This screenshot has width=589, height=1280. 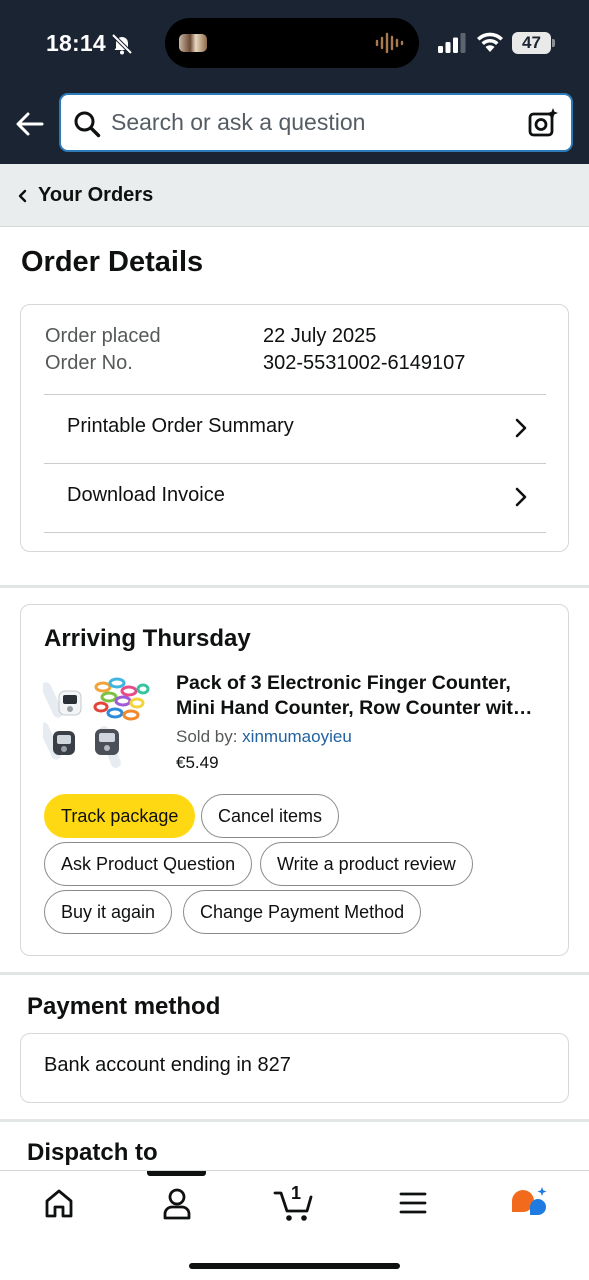 What do you see at coordinates (30, 124) in the screenshot?
I see `back-arrow-icon` at bounding box center [30, 124].